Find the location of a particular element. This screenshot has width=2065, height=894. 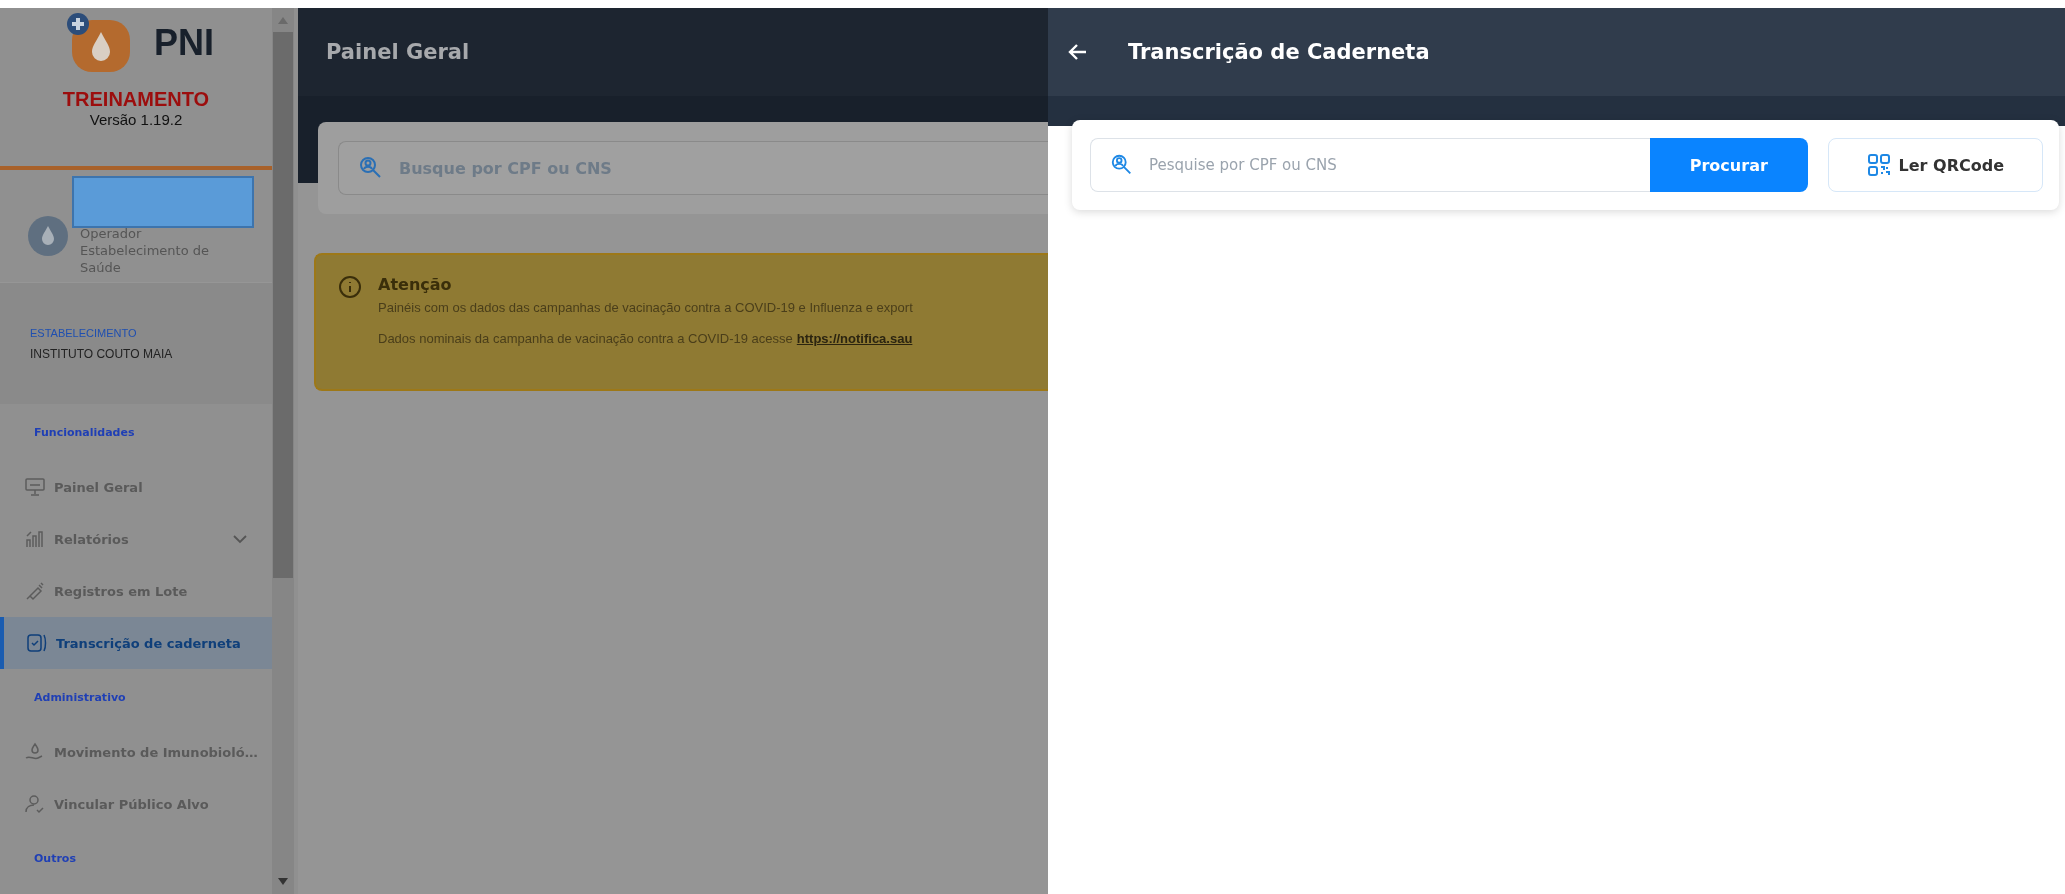

panel-title: Transcrição de Caderneta is located at coordinates (1279, 52).